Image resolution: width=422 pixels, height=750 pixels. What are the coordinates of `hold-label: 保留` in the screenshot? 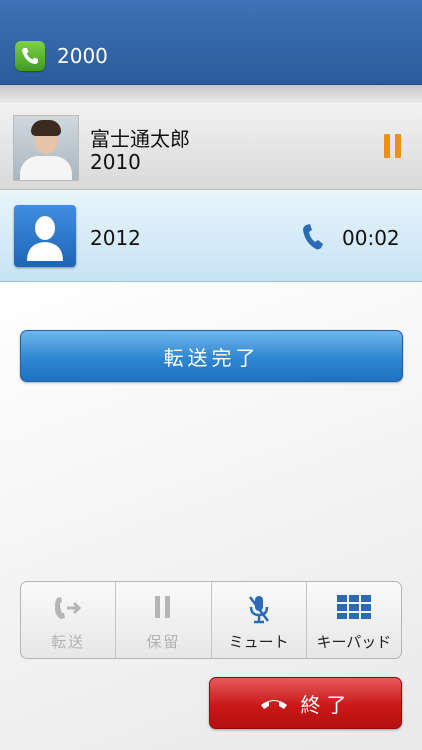 It's located at (163, 642).